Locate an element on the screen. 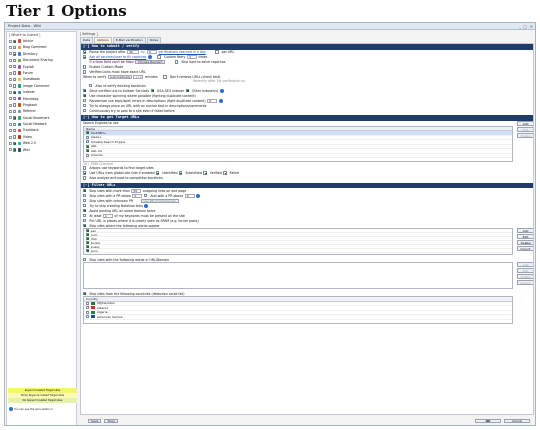  skip-pr-checkbox is located at coordinates (85, 195).